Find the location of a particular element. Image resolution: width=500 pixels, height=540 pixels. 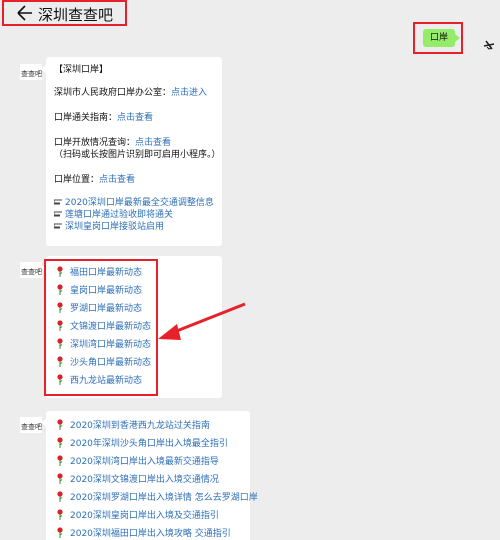

office-row: 深圳市人民政府口岸办公室：点击进入 is located at coordinates (130, 93).